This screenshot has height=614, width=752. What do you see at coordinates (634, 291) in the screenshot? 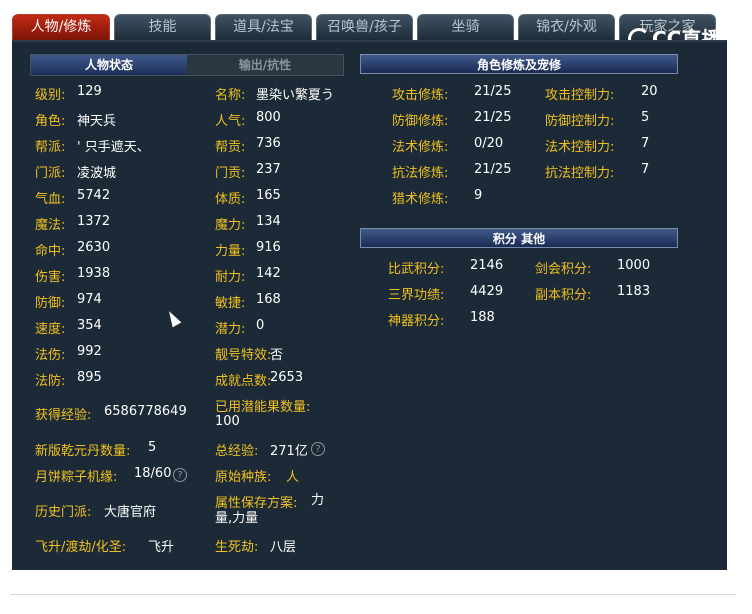
I see `points-value: 1183` at bounding box center [634, 291].